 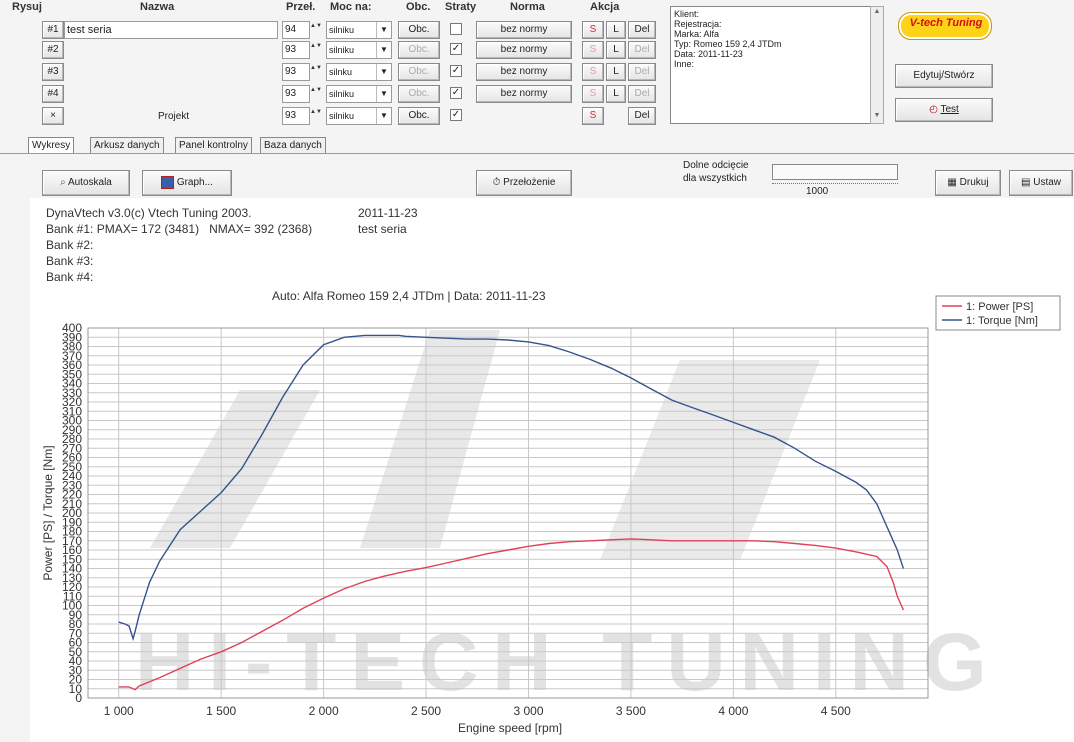 I want to click on printer-icon: ▦, so click(x=952, y=182).